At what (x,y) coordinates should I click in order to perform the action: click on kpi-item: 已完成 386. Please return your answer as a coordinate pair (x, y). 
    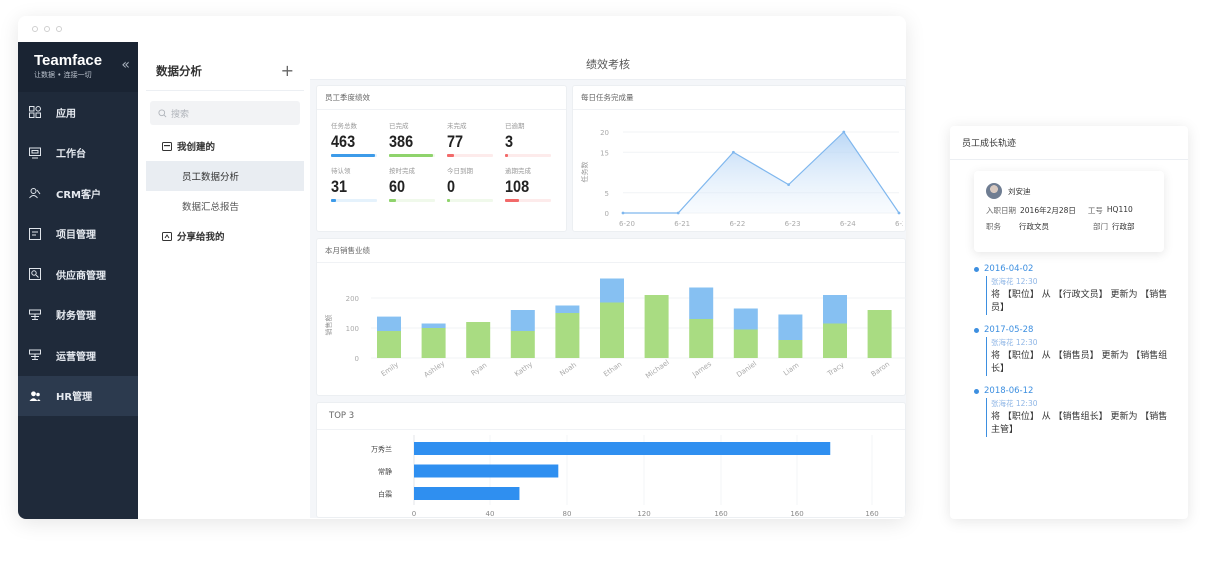
    Looking at the image, I should click on (418, 140).